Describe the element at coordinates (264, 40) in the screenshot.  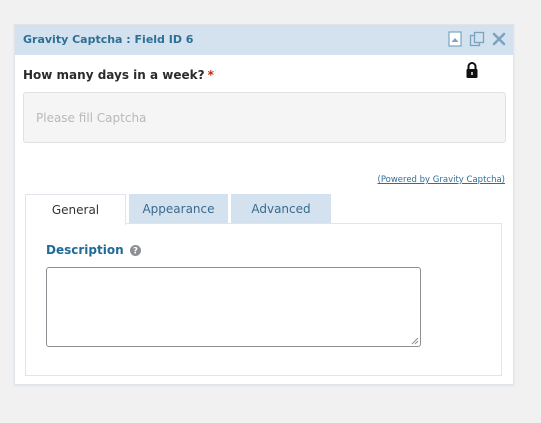
I see `field-header: Gravity Captcha : Field ID 6` at that location.